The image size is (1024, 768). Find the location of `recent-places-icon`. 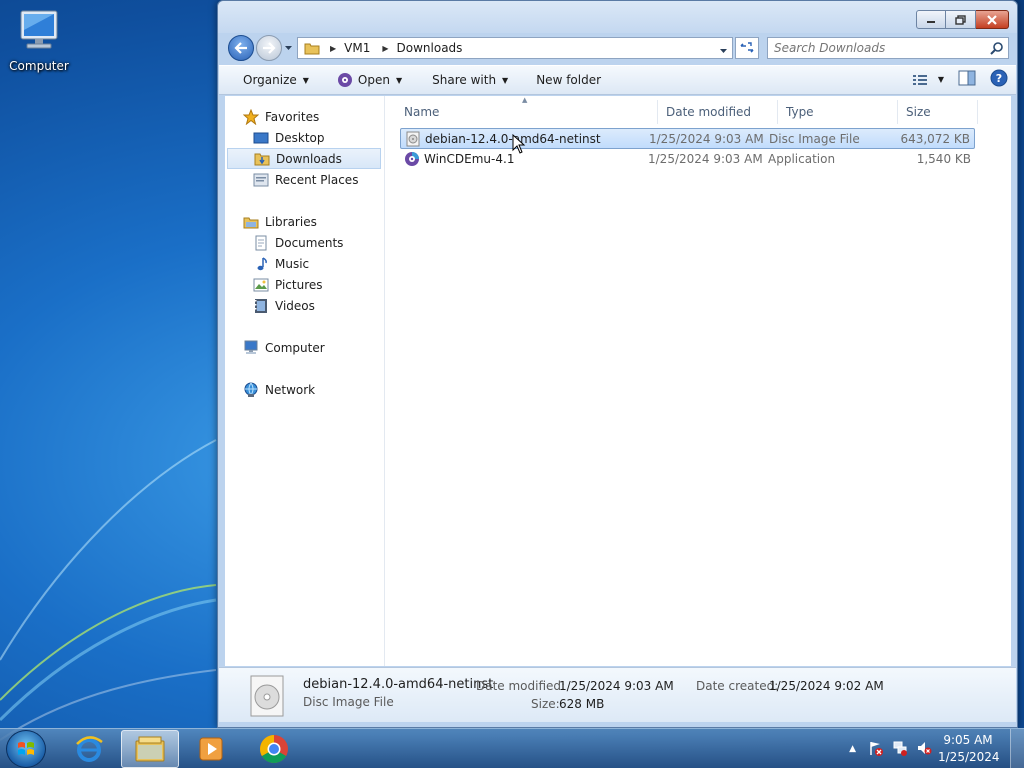

recent-places-icon is located at coordinates (261, 180).